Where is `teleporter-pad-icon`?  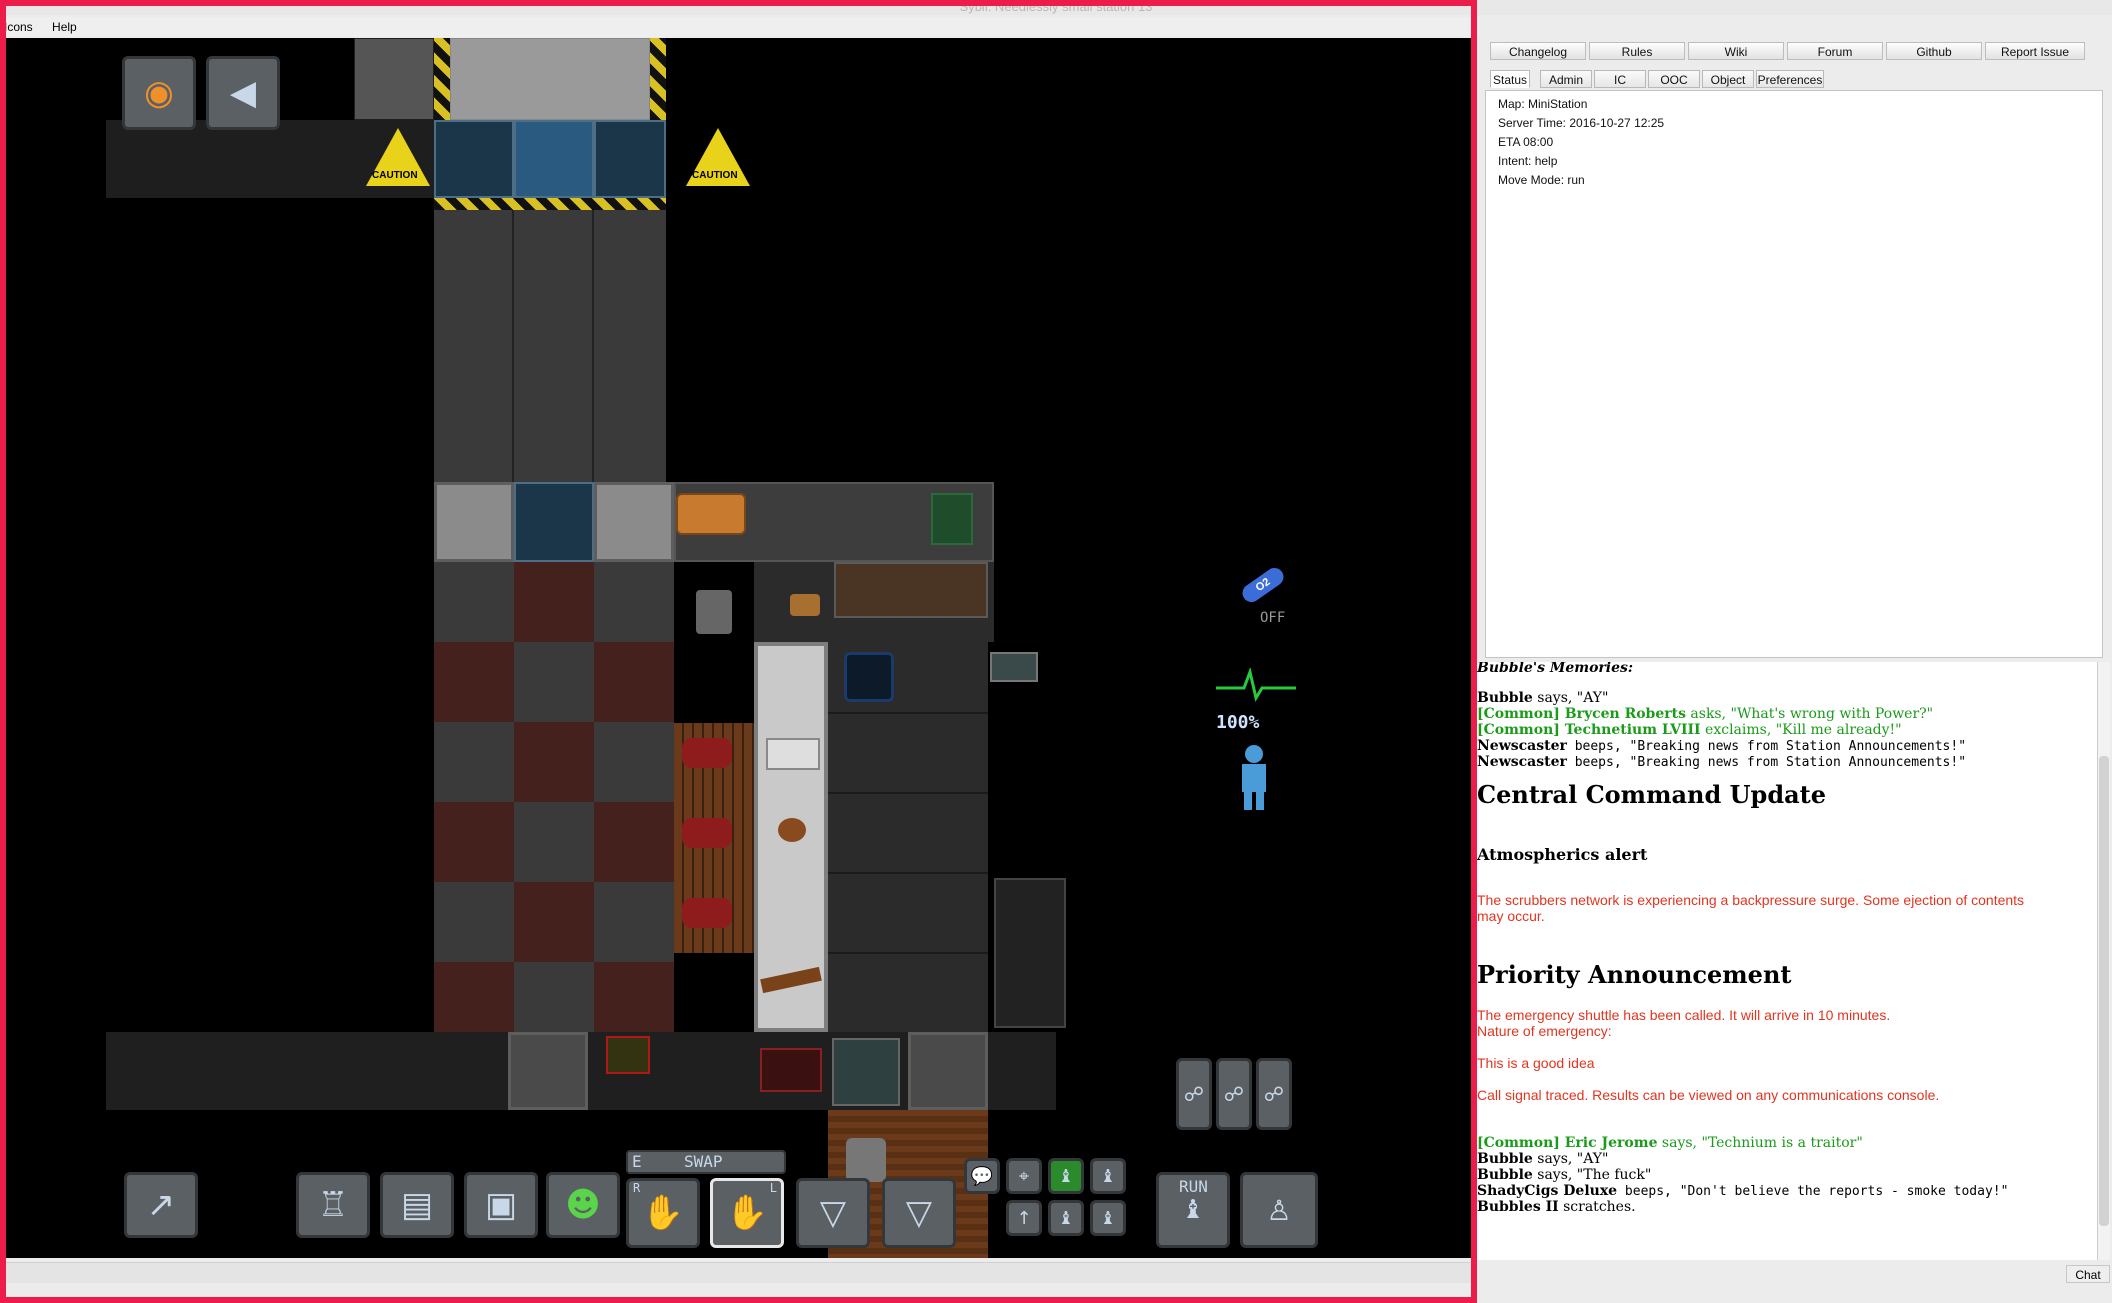
teleporter-pad-icon is located at coordinates (869, 677).